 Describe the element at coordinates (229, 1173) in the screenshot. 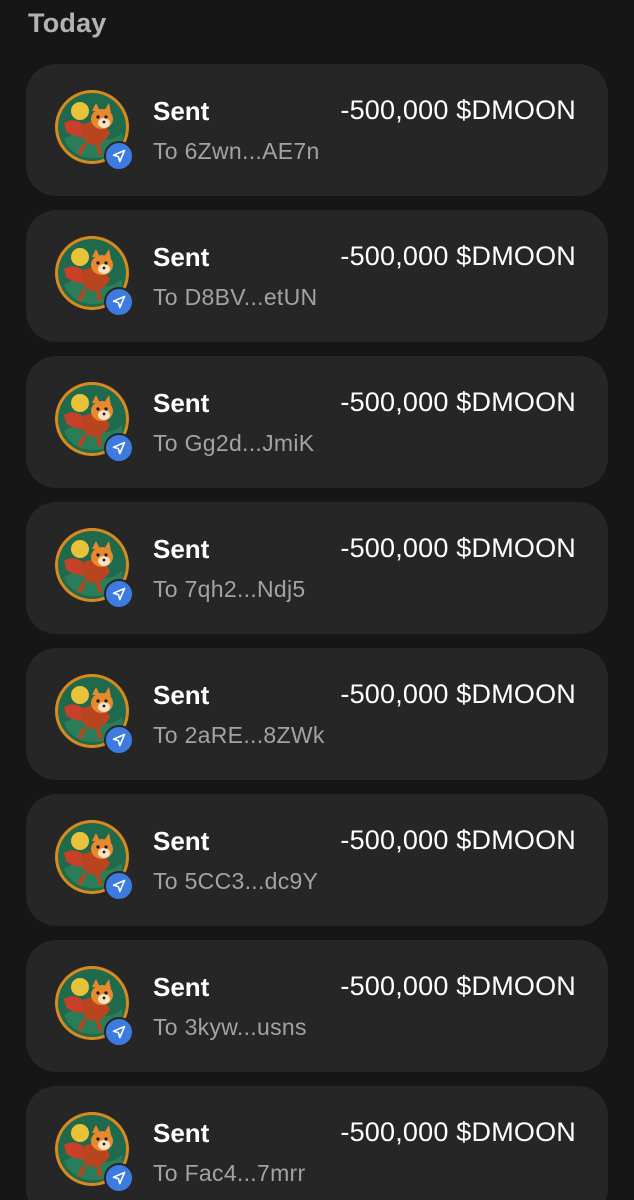

I see `transaction-recipient: To Fac4...7mrr` at that location.